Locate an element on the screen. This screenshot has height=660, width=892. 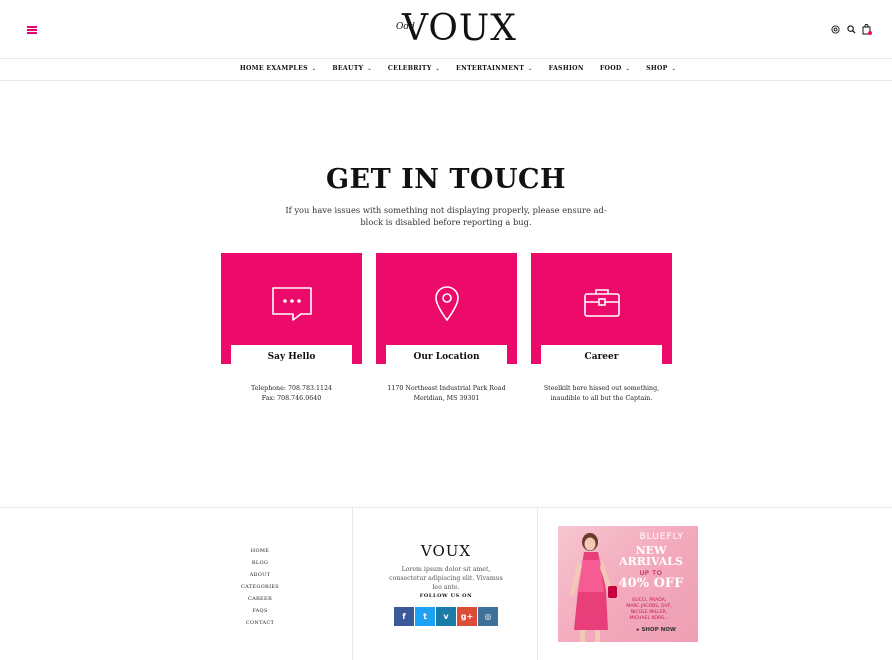
at-icon is located at coordinates (835, 29).